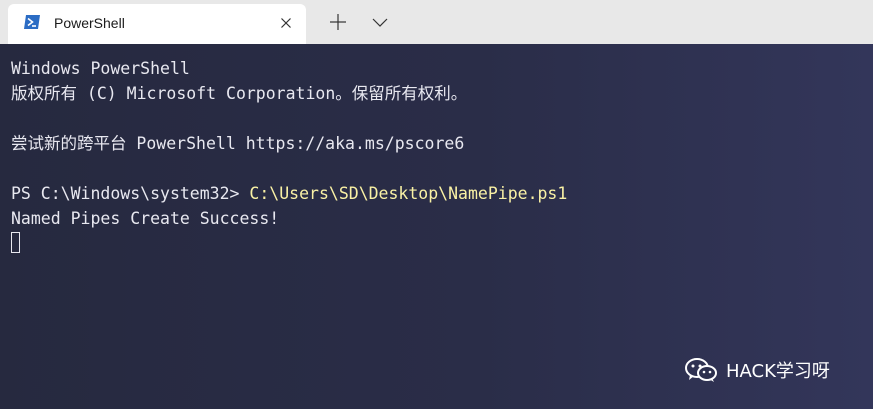 Image resolution: width=873 pixels, height=409 pixels. Describe the element at coordinates (15, 242) in the screenshot. I see `terminal-cursor` at that location.